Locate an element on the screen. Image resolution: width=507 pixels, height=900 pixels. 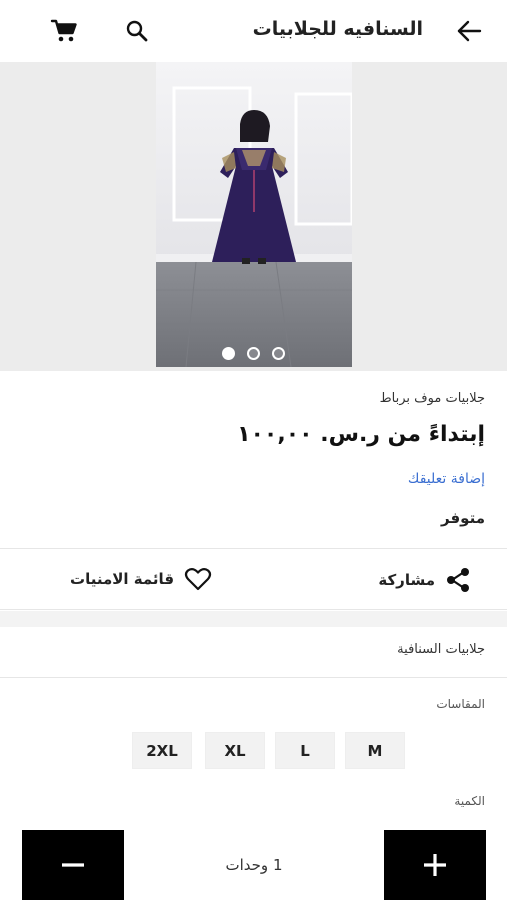
increase-quantity-button is located at coordinates (435, 865).